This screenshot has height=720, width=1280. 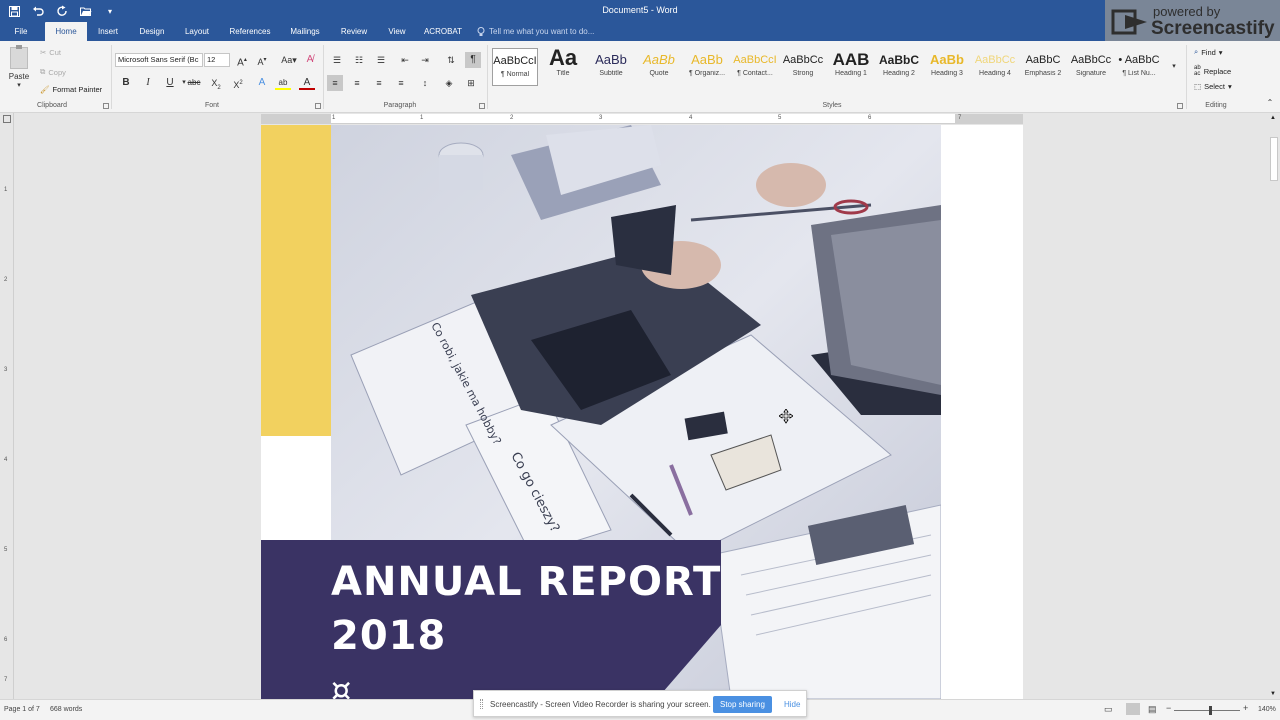 I want to click on scrollbar-thumb, so click(x=1274, y=159).